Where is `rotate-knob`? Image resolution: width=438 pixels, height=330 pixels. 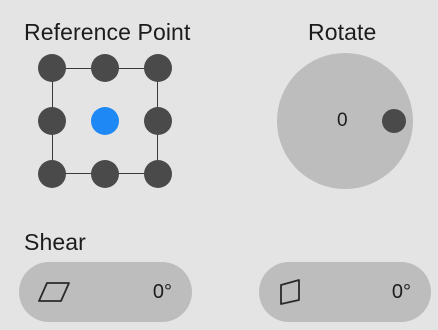 rotate-knob is located at coordinates (394, 121).